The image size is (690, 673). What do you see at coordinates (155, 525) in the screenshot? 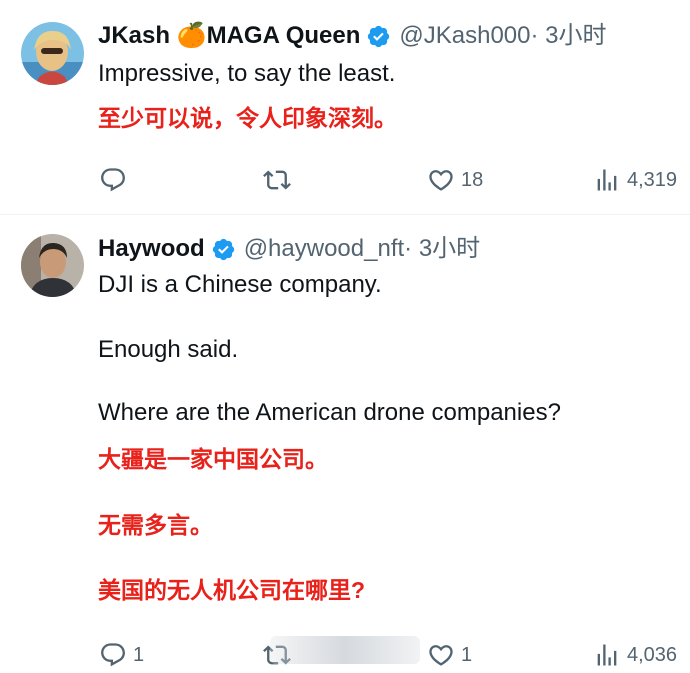
I see `translation-text-line: 无需多言。` at bounding box center [155, 525].